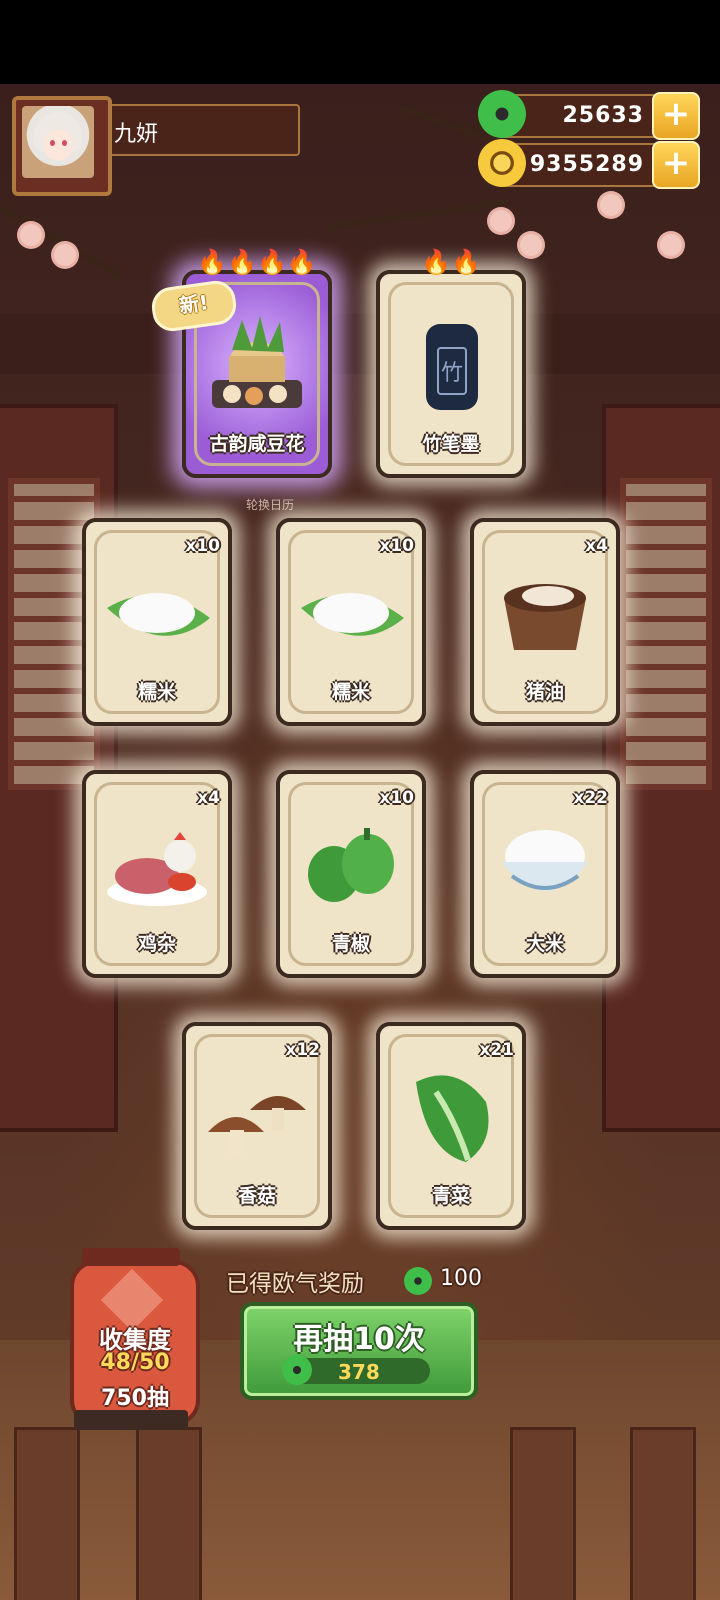 This screenshot has height=1600, width=720. What do you see at coordinates (200, 130) in the screenshot?
I see `player-name-bar: 九妍` at bounding box center [200, 130].